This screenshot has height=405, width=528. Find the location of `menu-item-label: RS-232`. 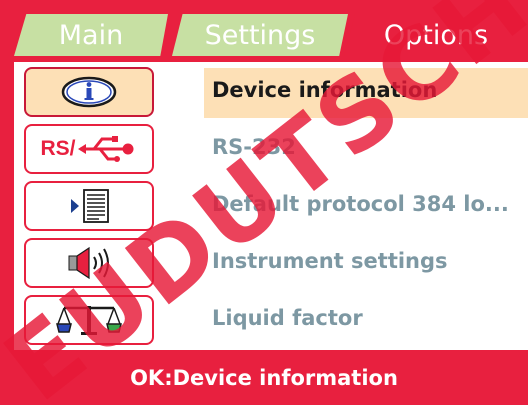

menu-item-label: RS-232 is located at coordinates (254, 147).